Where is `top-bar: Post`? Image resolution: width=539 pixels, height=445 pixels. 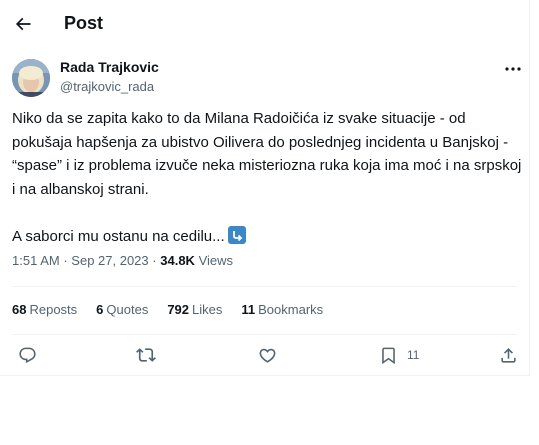 top-bar: Post is located at coordinates (264, 24).